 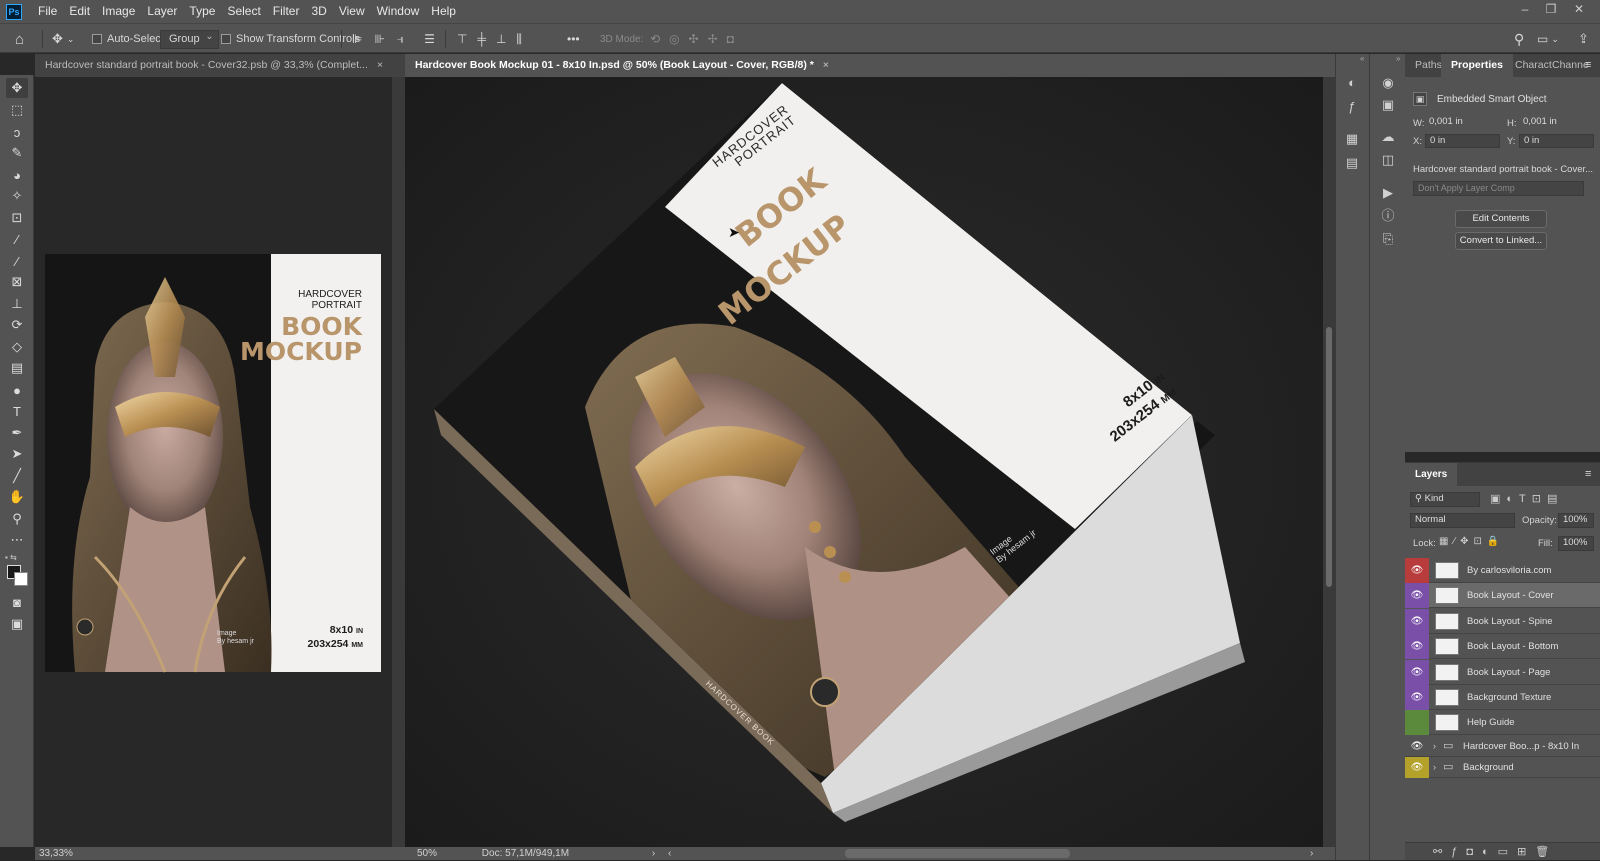 What do you see at coordinates (17, 282) in the screenshot?
I see `frame-tool-icon: ⊠` at bounding box center [17, 282].